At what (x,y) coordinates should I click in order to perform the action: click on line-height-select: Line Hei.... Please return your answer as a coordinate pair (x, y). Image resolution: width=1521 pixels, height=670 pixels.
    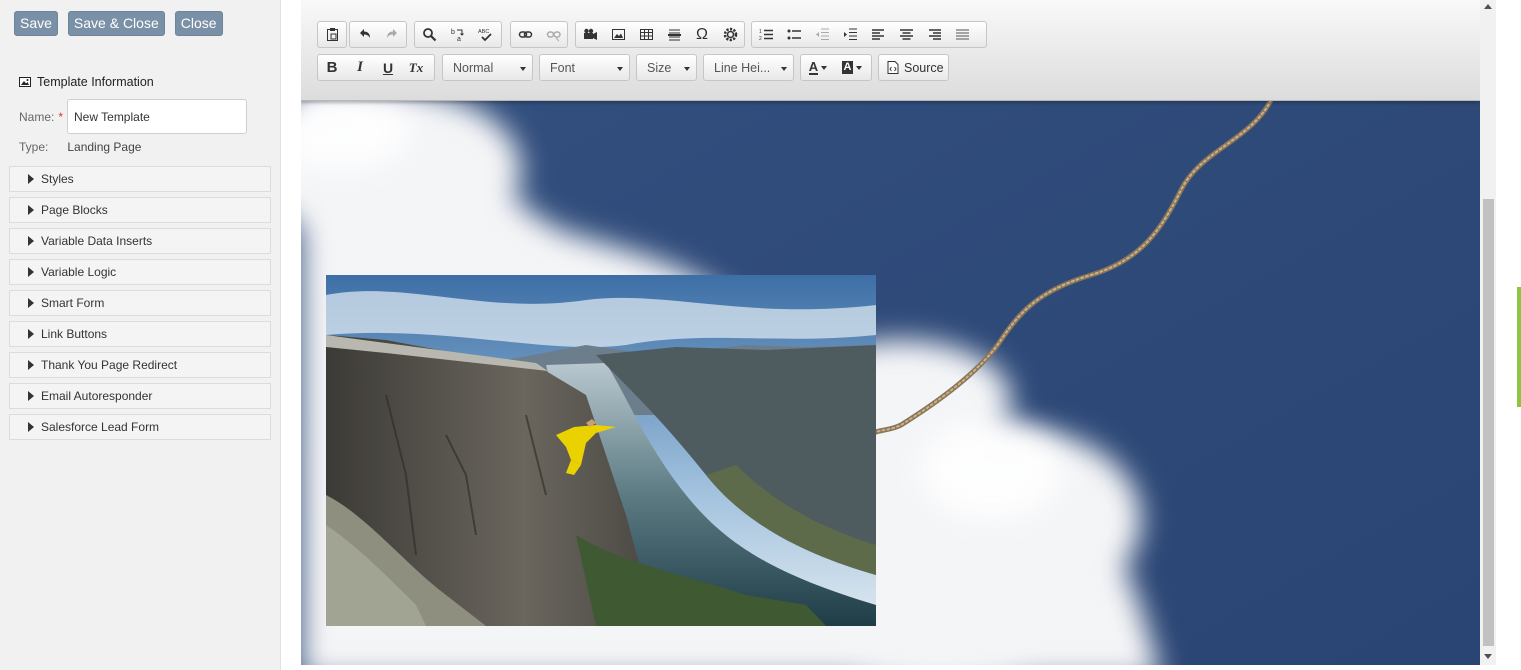
    Looking at the image, I should click on (748, 67).